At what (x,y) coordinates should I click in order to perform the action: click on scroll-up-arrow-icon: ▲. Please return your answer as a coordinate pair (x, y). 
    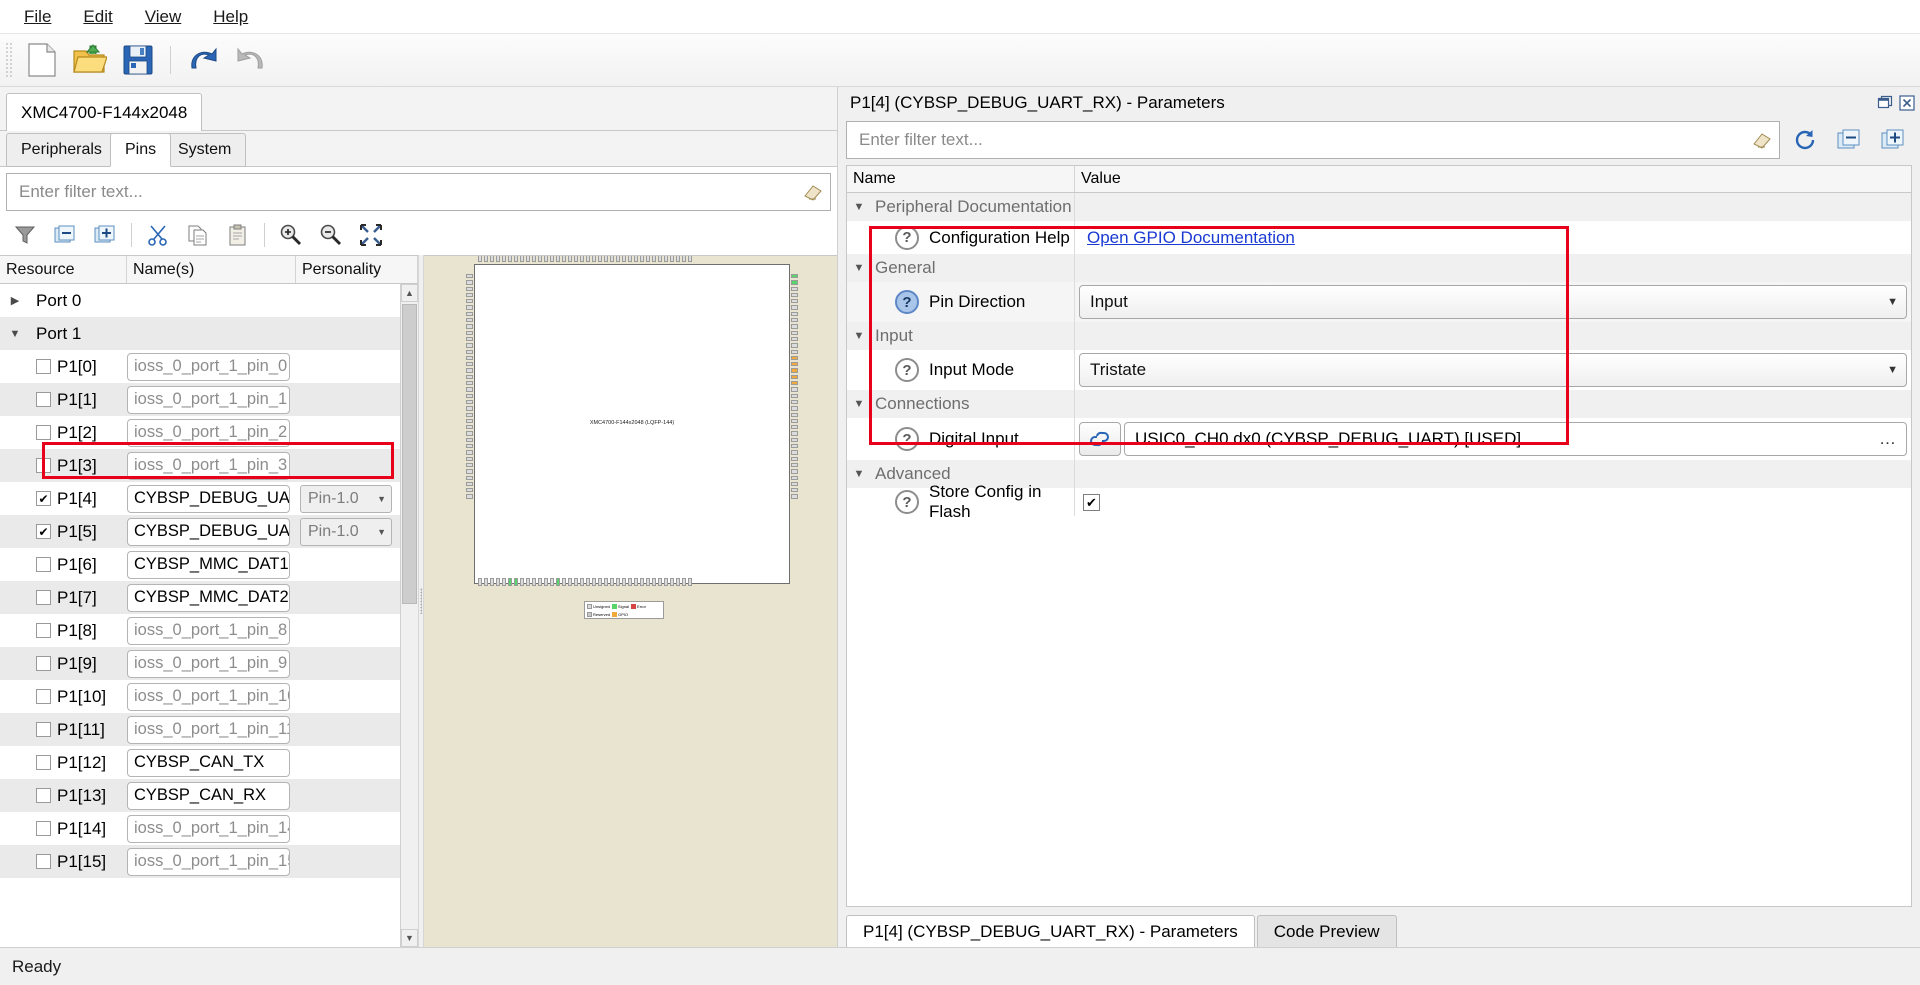
    Looking at the image, I should click on (409, 293).